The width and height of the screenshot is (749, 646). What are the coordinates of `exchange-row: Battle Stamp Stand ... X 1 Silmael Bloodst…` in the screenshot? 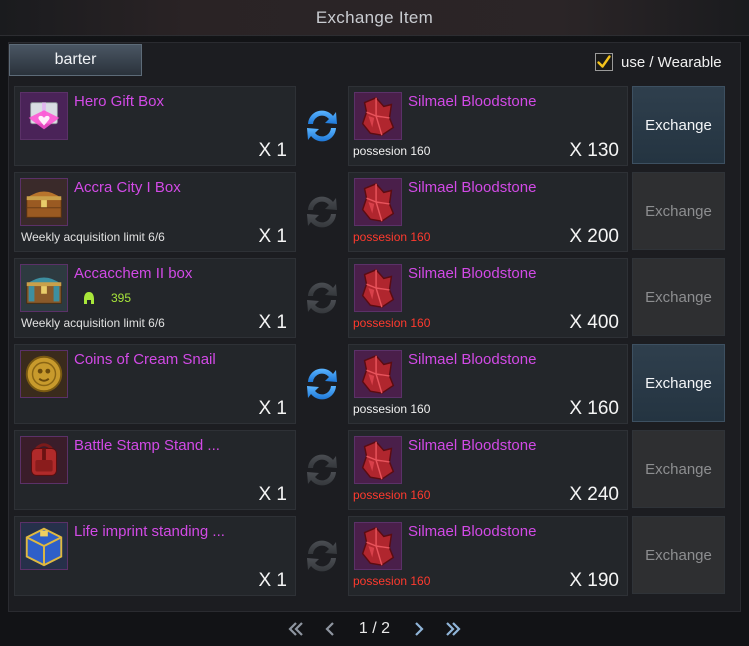 It's located at (370, 470).